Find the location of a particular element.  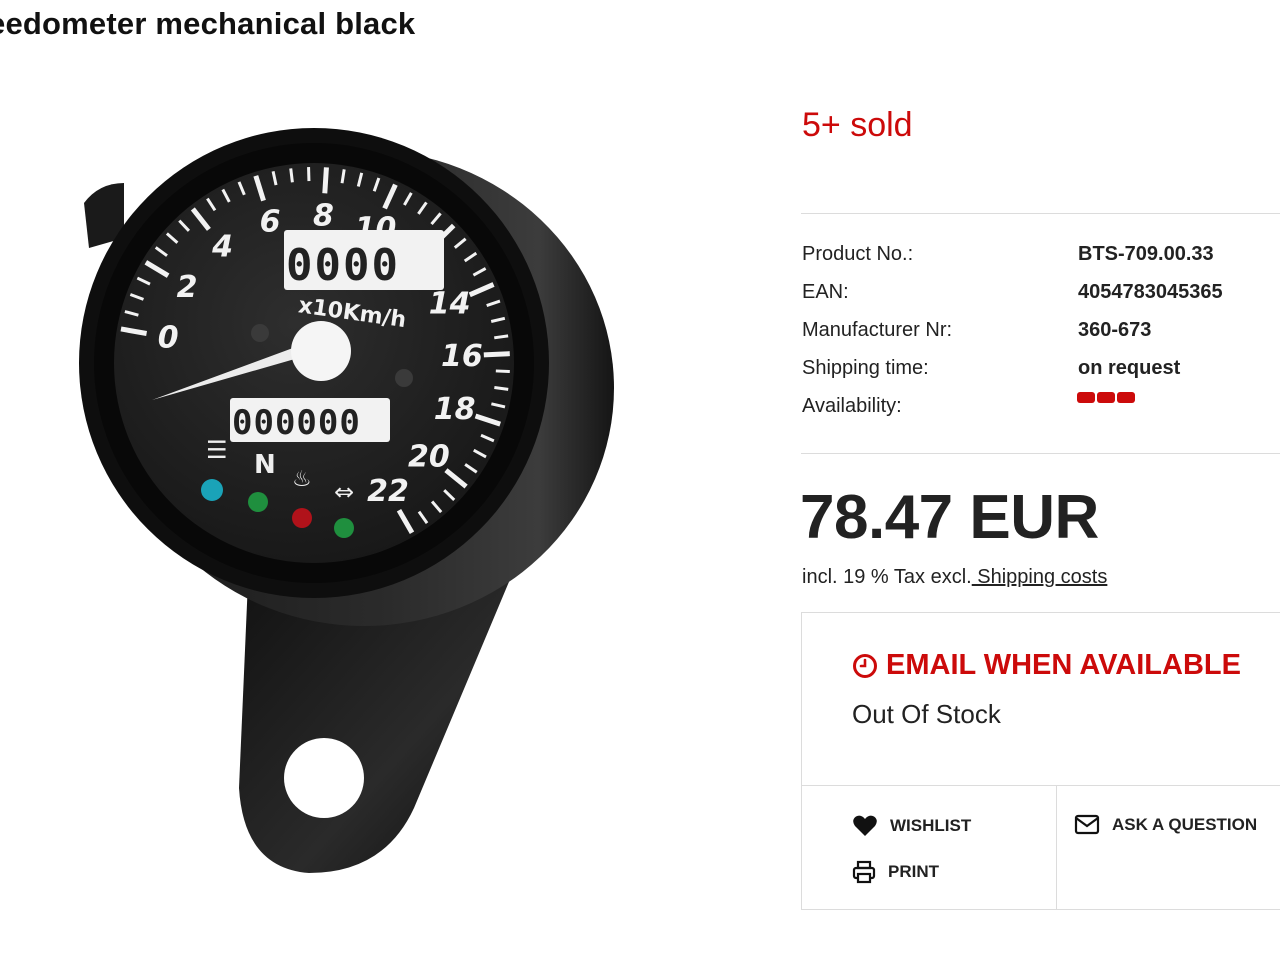

ask-question-label: ASK A QUESTION is located at coordinates (1185, 824).